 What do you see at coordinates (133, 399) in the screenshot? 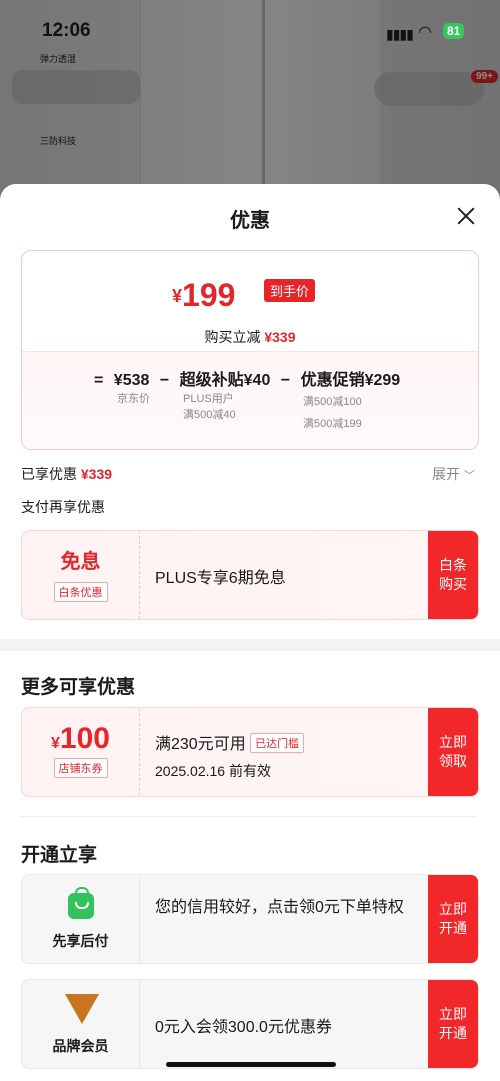
I see `jd-price-label: 京东价` at bounding box center [133, 399].